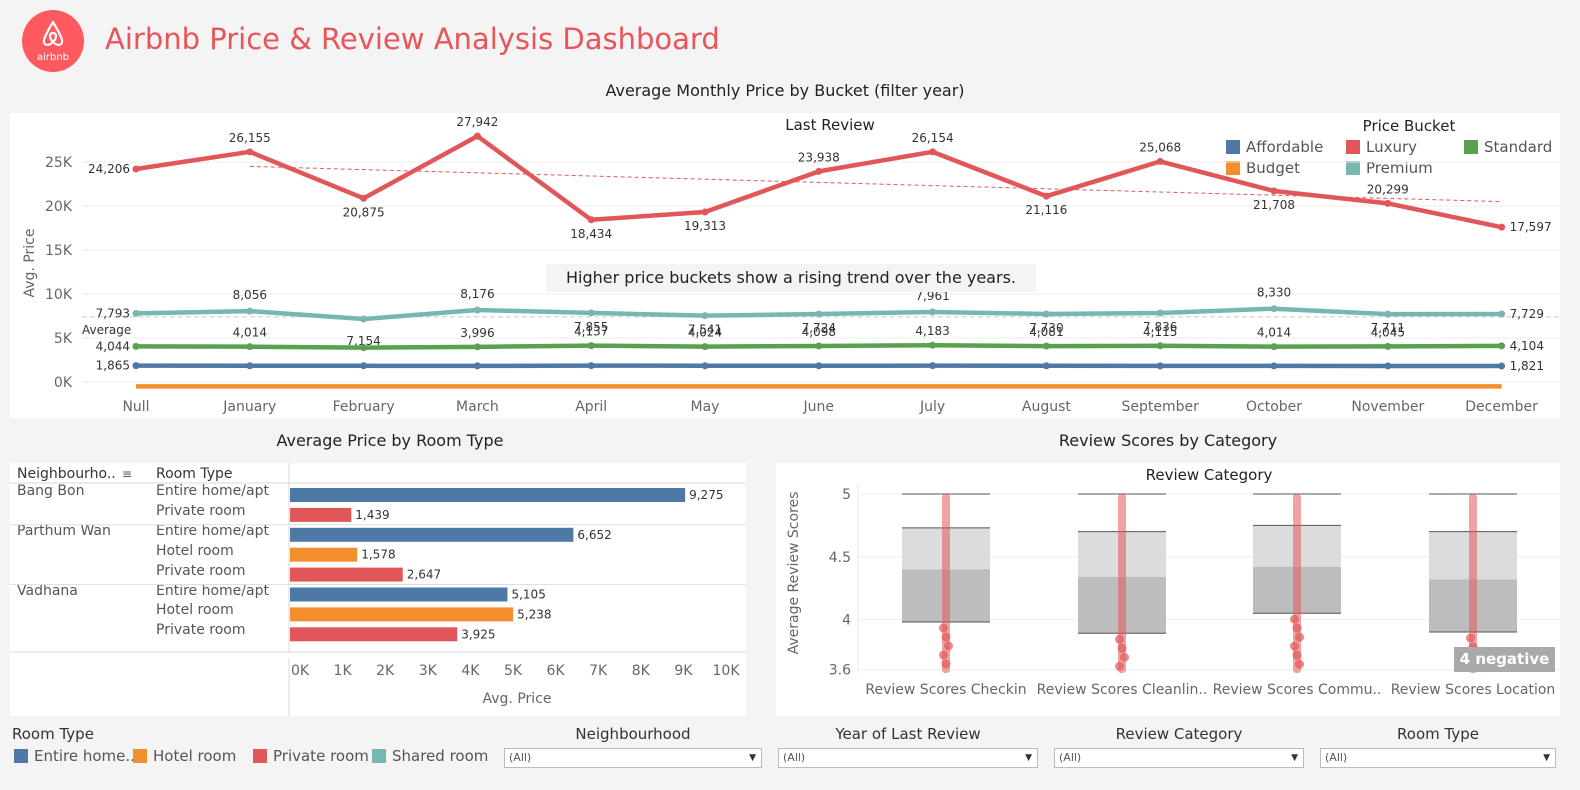  What do you see at coordinates (933, 138) in the screenshot?
I see `data-label: 26,154` at bounding box center [933, 138].